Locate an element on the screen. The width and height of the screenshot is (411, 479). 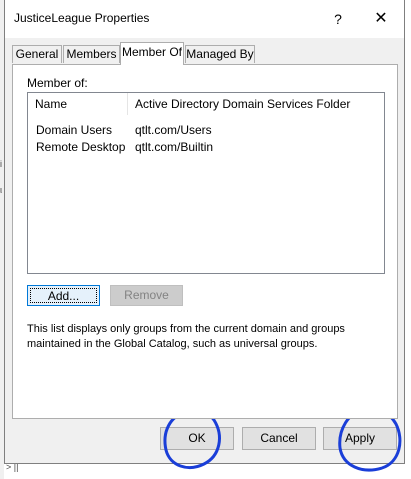
list-item: Domain Users qtlt.com/Users is located at coordinates (206, 130).